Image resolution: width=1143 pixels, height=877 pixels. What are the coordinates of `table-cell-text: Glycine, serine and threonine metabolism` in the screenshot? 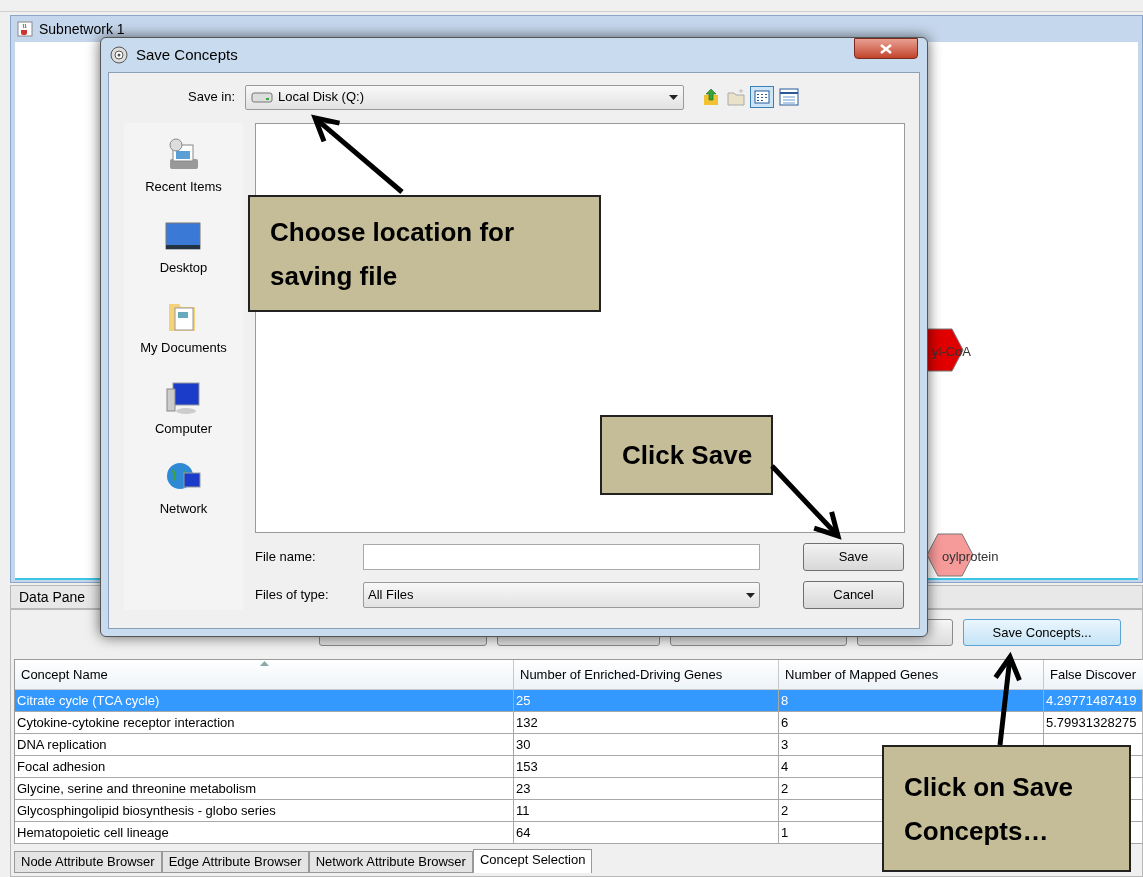 It's located at (137, 788).